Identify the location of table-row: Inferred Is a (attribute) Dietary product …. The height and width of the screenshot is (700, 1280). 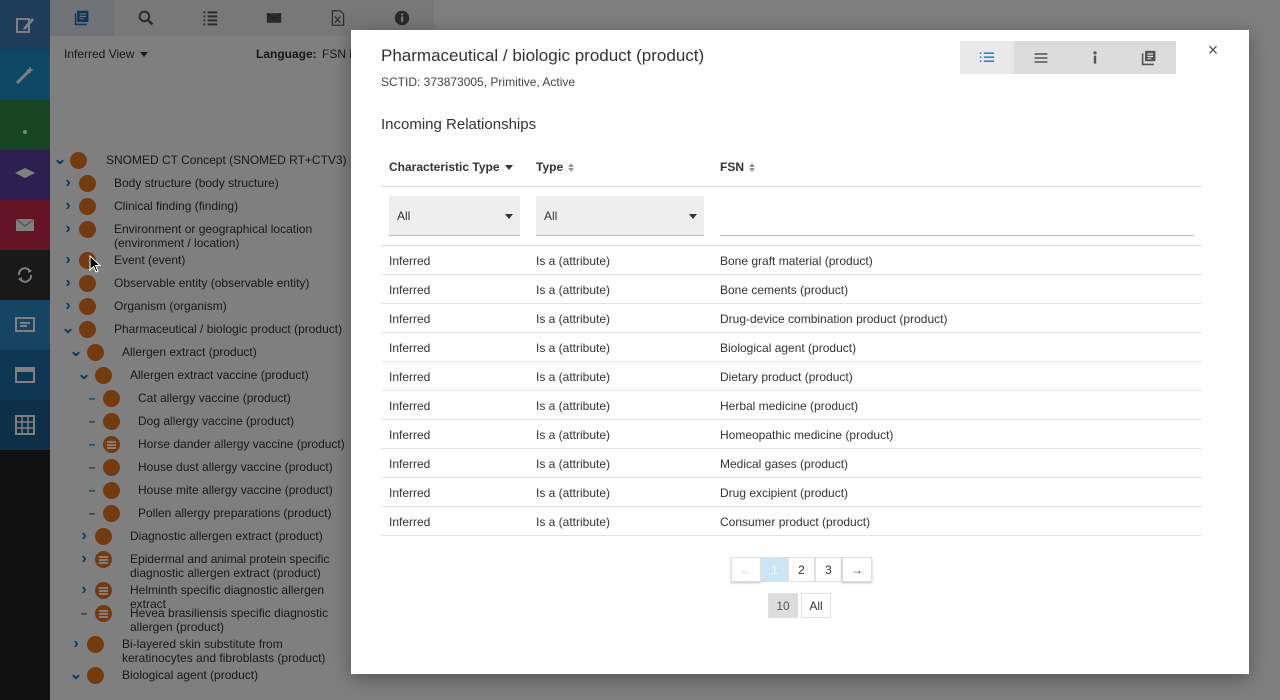
(791, 376).